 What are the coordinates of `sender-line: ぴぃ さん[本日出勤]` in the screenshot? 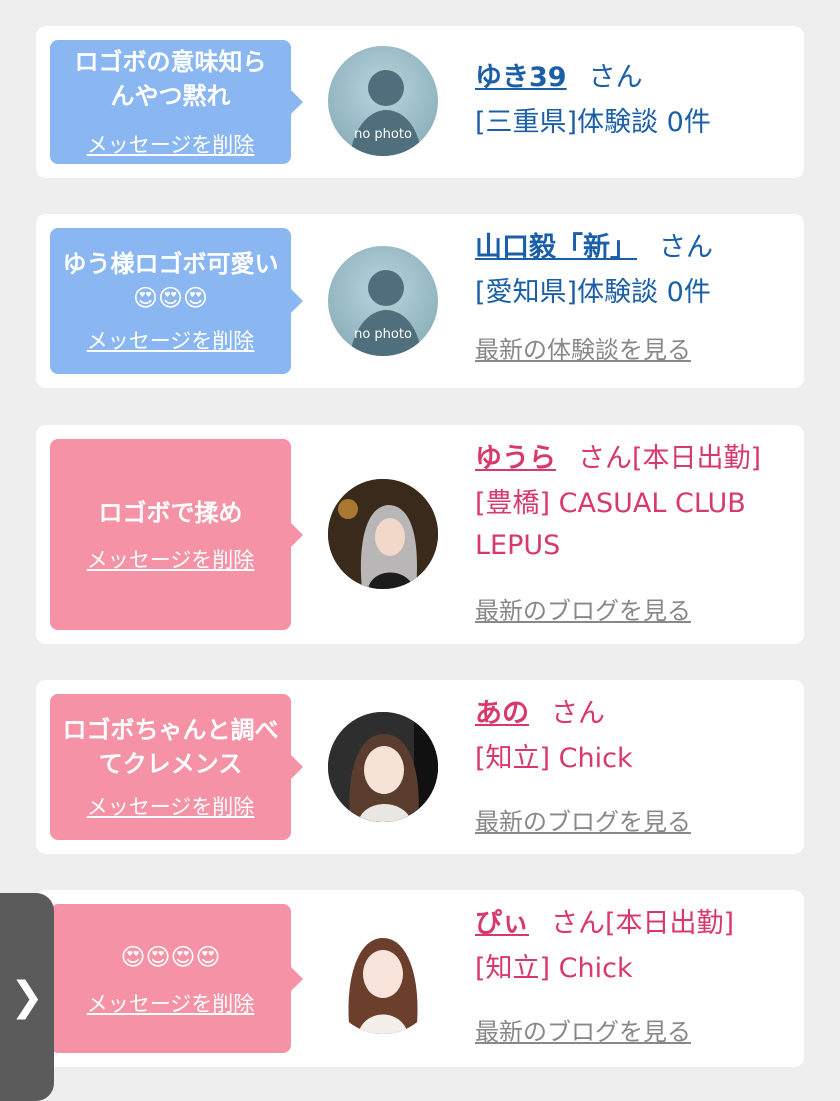 It's located at (632, 924).